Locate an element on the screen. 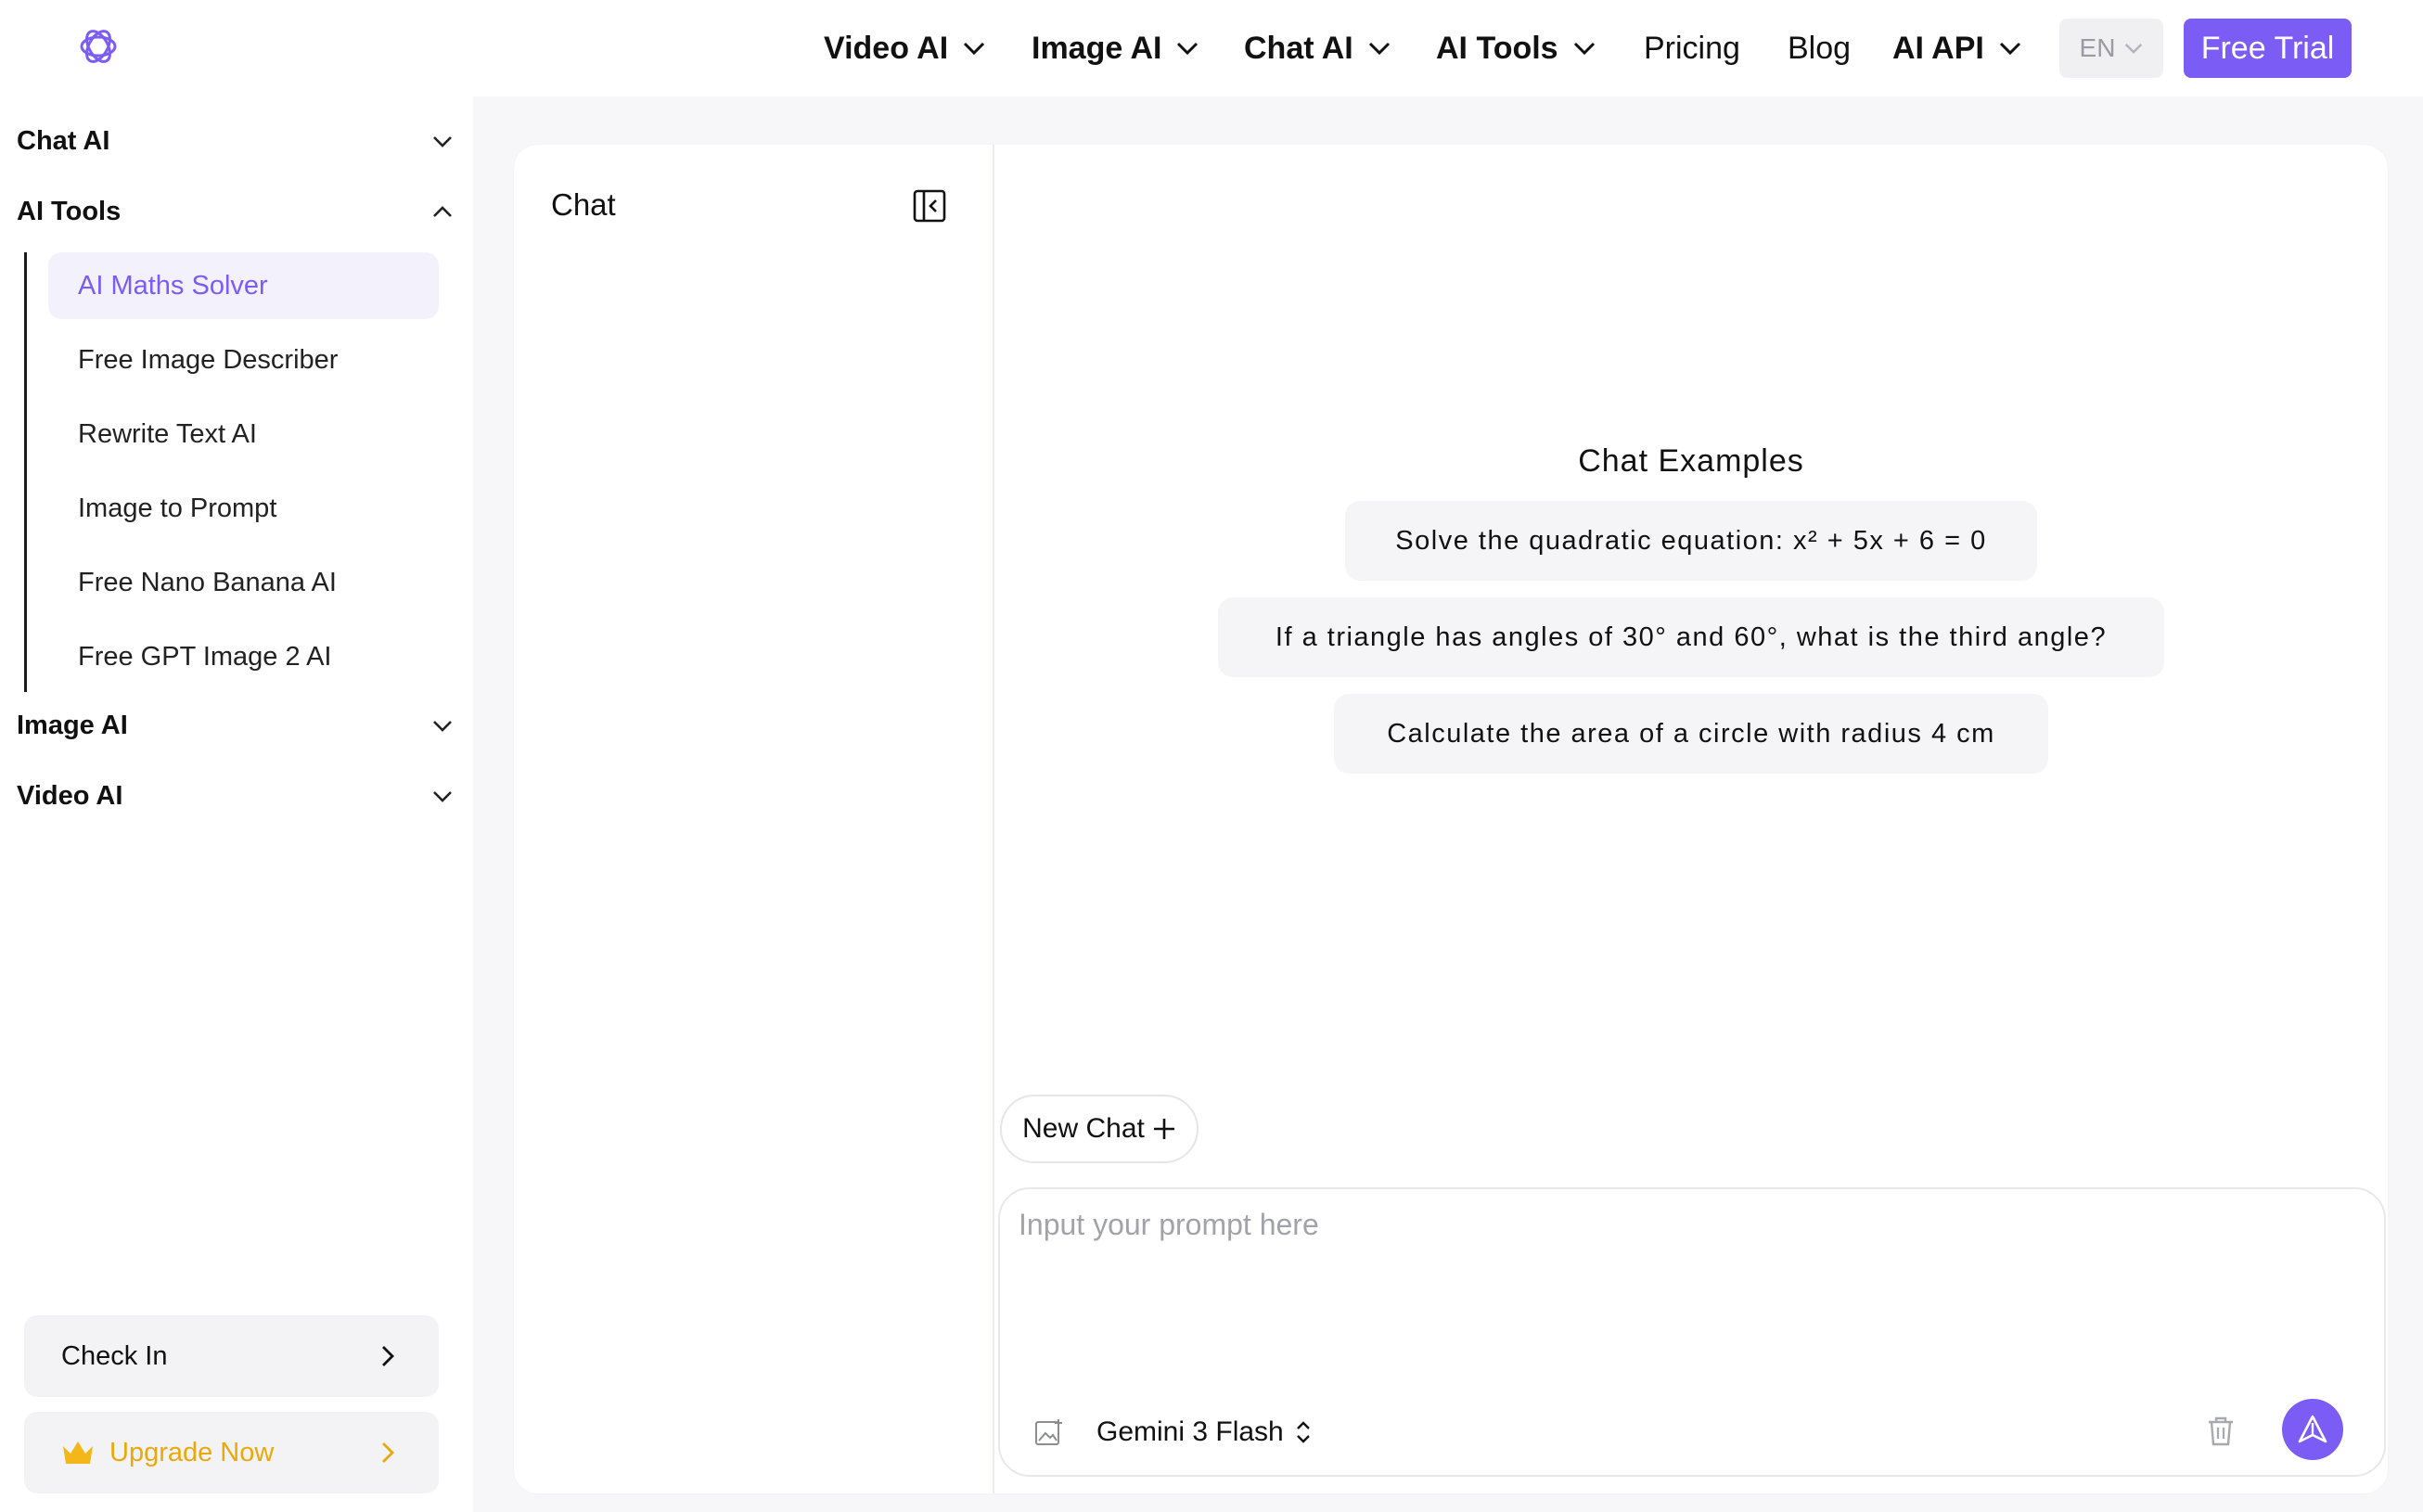 Image resolution: width=2423 pixels, height=1512 pixels. trash-icon is located at coordinates (2221, 1432).